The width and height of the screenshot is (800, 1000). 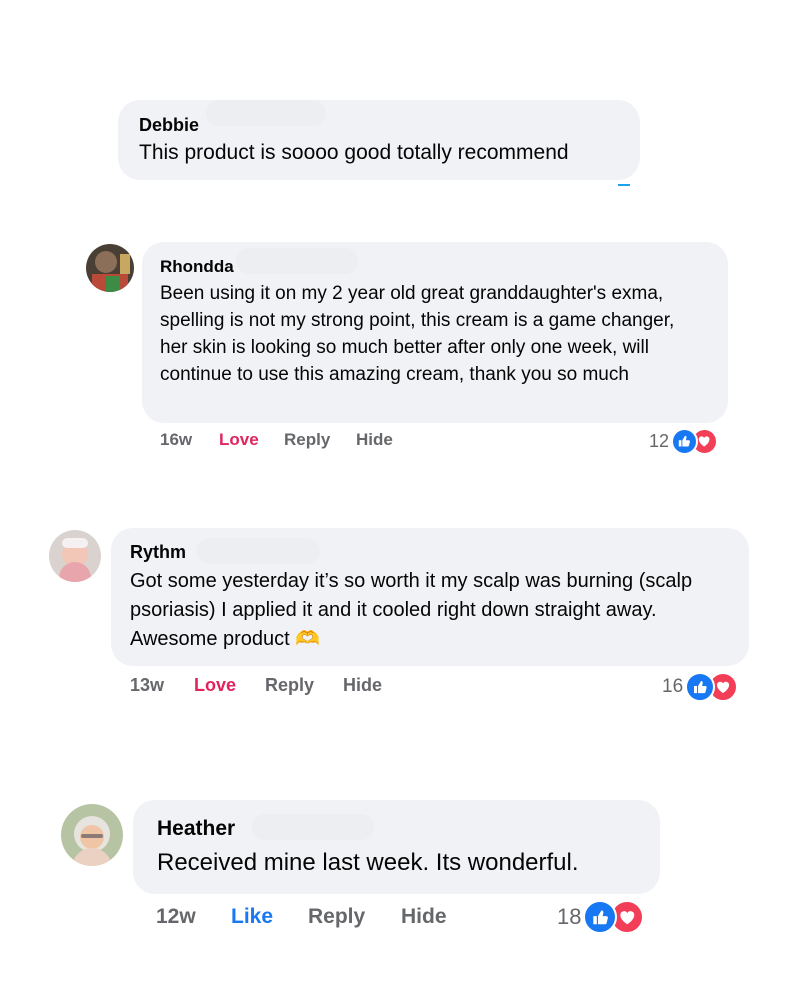 What do you see at coordinates (176, 439) in the screenshot?
I see `comment-timestamp: 16w` at bounding box center [176, 439].